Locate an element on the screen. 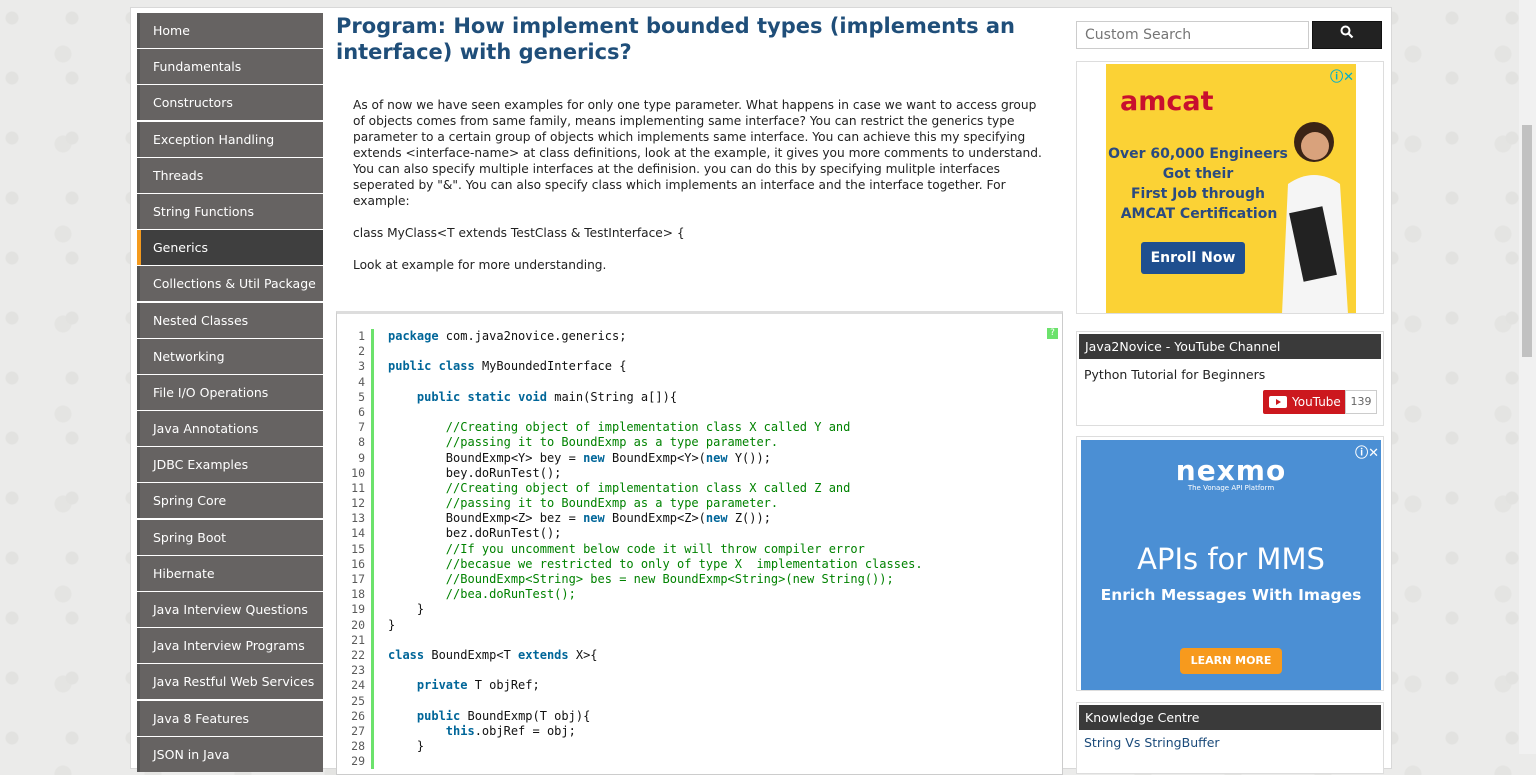  sidebar-item-java-8-features: Java 8 Features is located at coordinates (230, 718).